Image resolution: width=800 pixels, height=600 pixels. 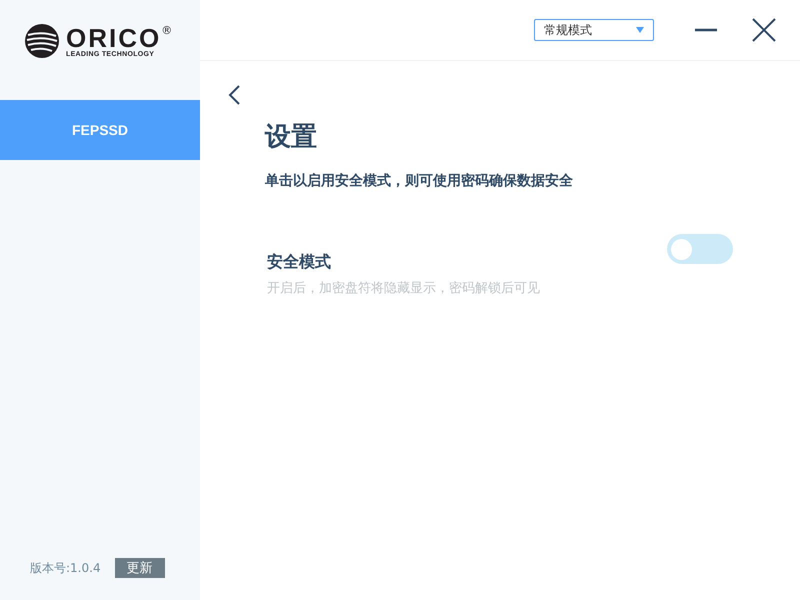 I want to click on sidebar-item: FEPSSD, so click(x=100, y=130).